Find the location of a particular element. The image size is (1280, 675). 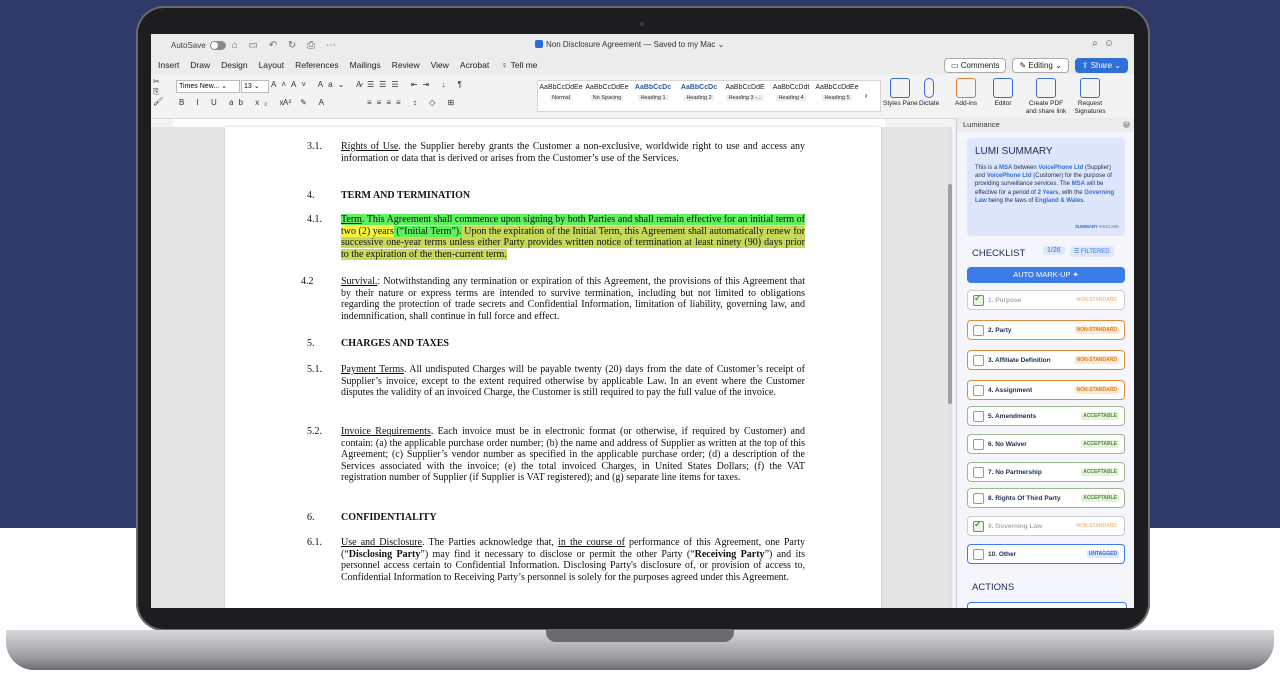

style-6: AaBbCcDdt Heading 4 is located at coordinates (791, 96).